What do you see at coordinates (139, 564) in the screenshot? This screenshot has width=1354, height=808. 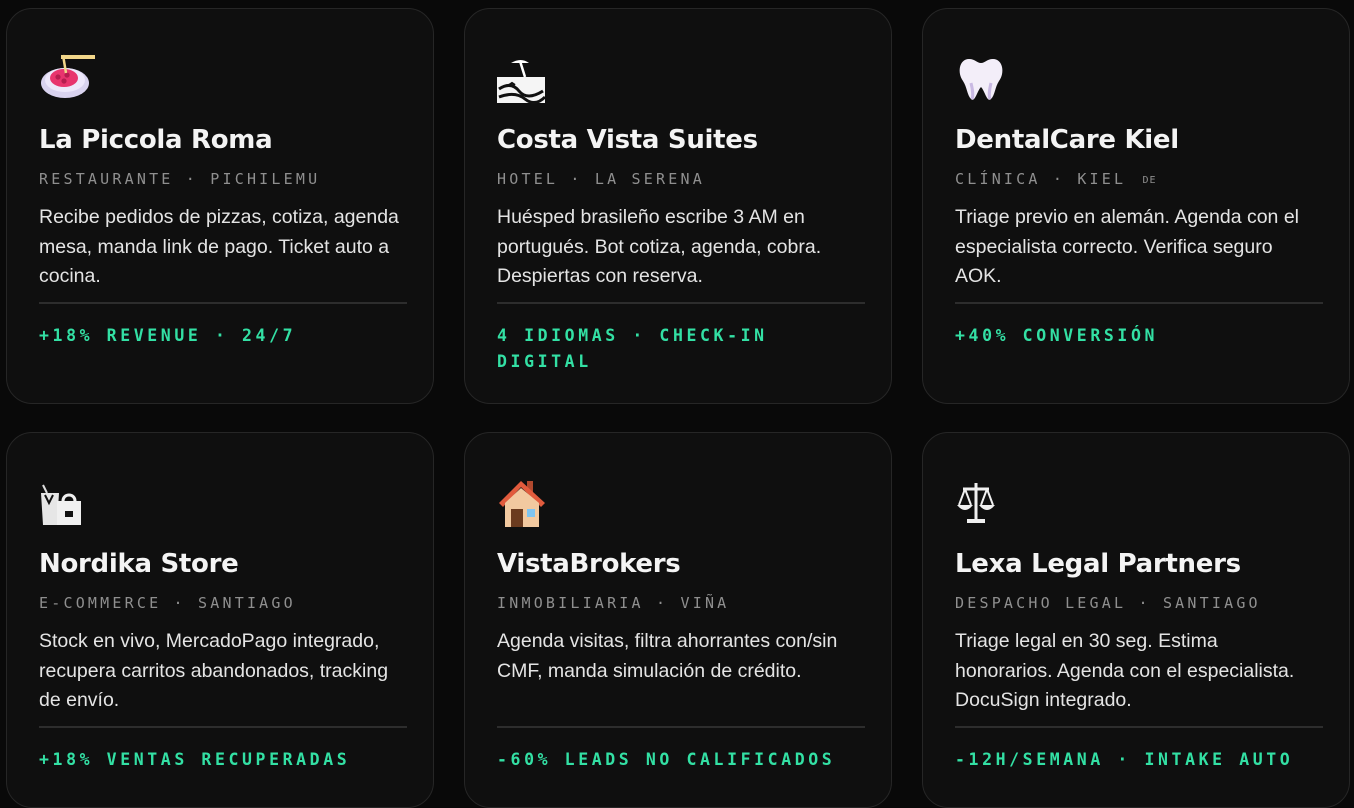 I see `business-name: Nordika Store` at bounding box center [139, 564].